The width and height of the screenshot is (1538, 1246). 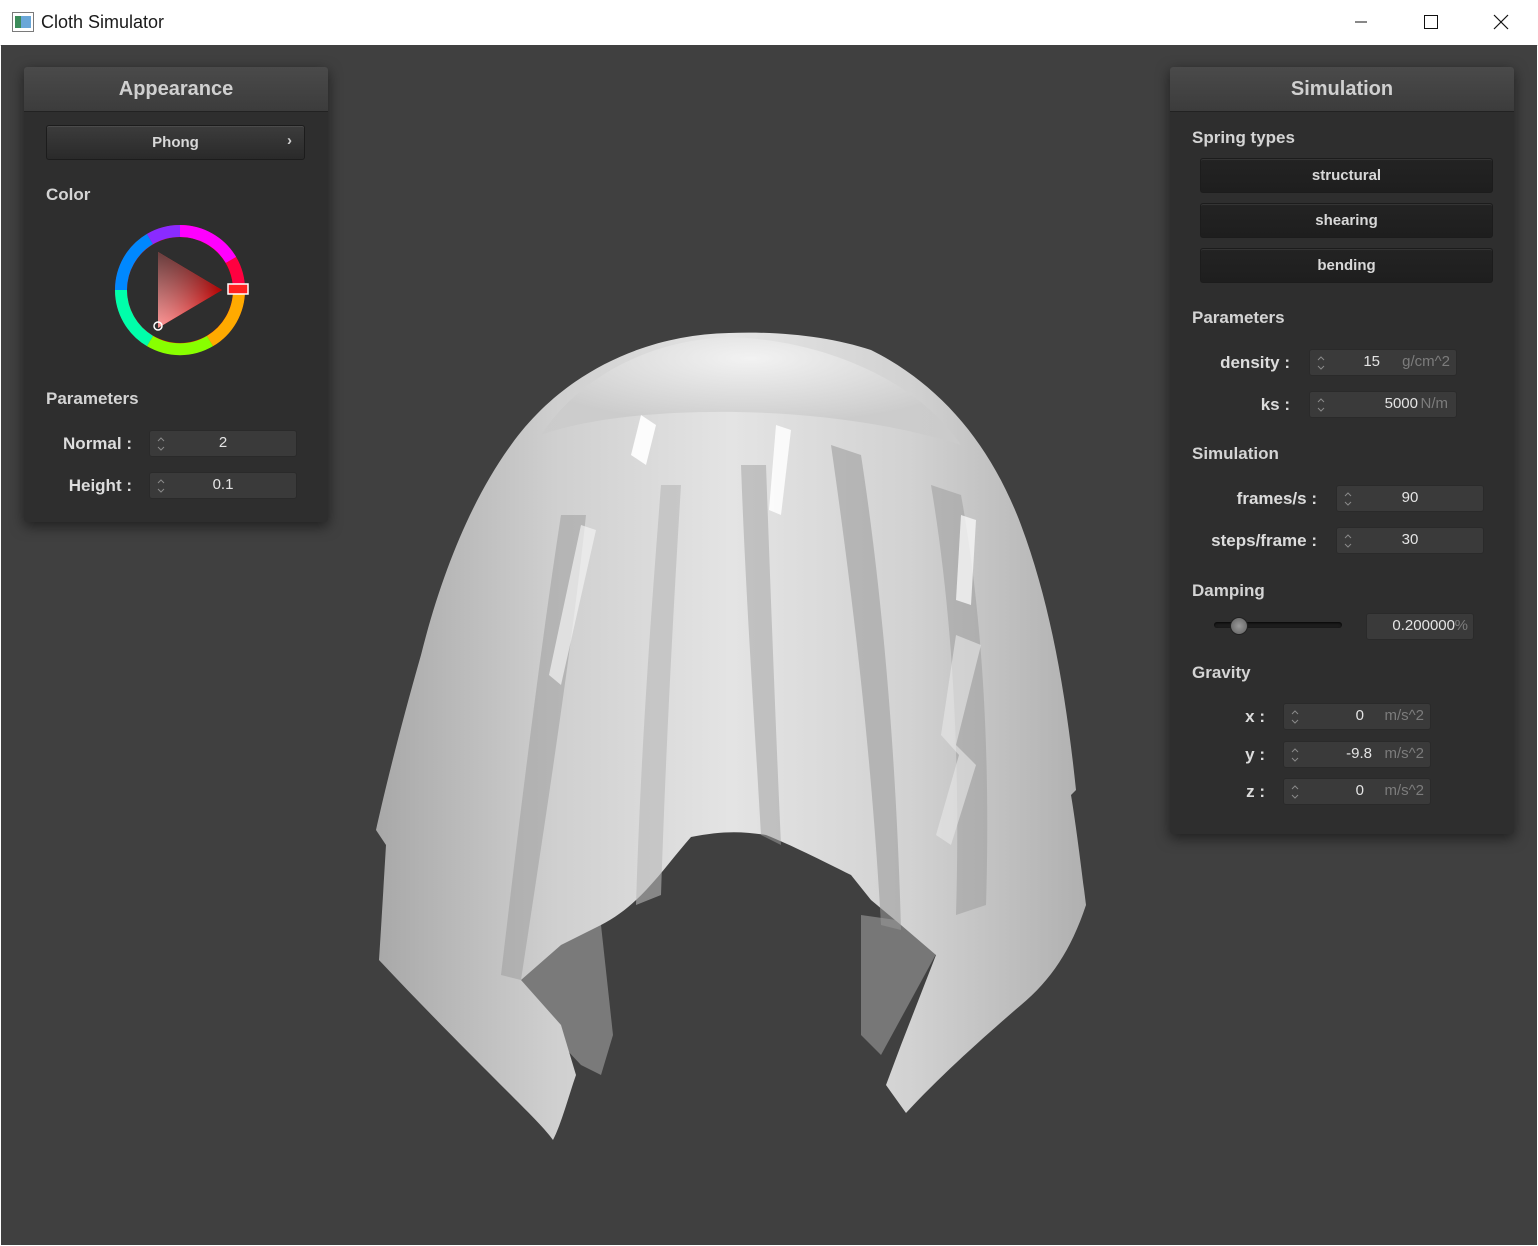 I want to click on gravity-x-unit: m/s^2, so click(x=1404, y=715).